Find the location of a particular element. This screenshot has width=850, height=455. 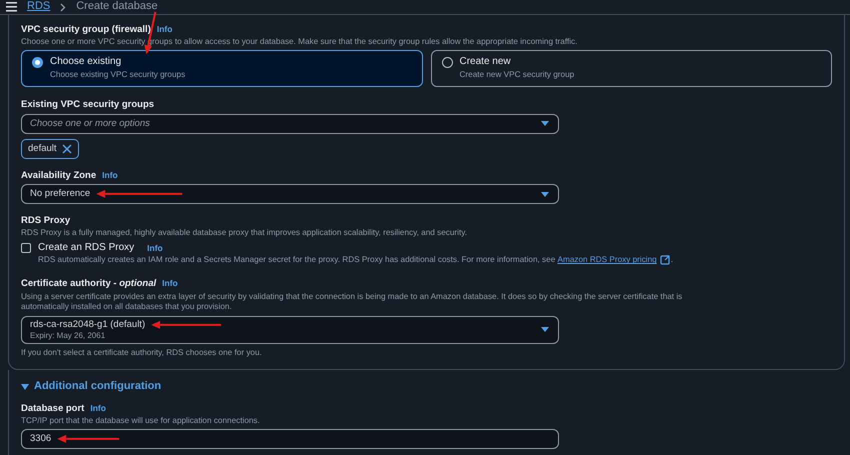

select-value: rds-ca-rsa2048-g1 (default) is located at coordinates (88, 325).